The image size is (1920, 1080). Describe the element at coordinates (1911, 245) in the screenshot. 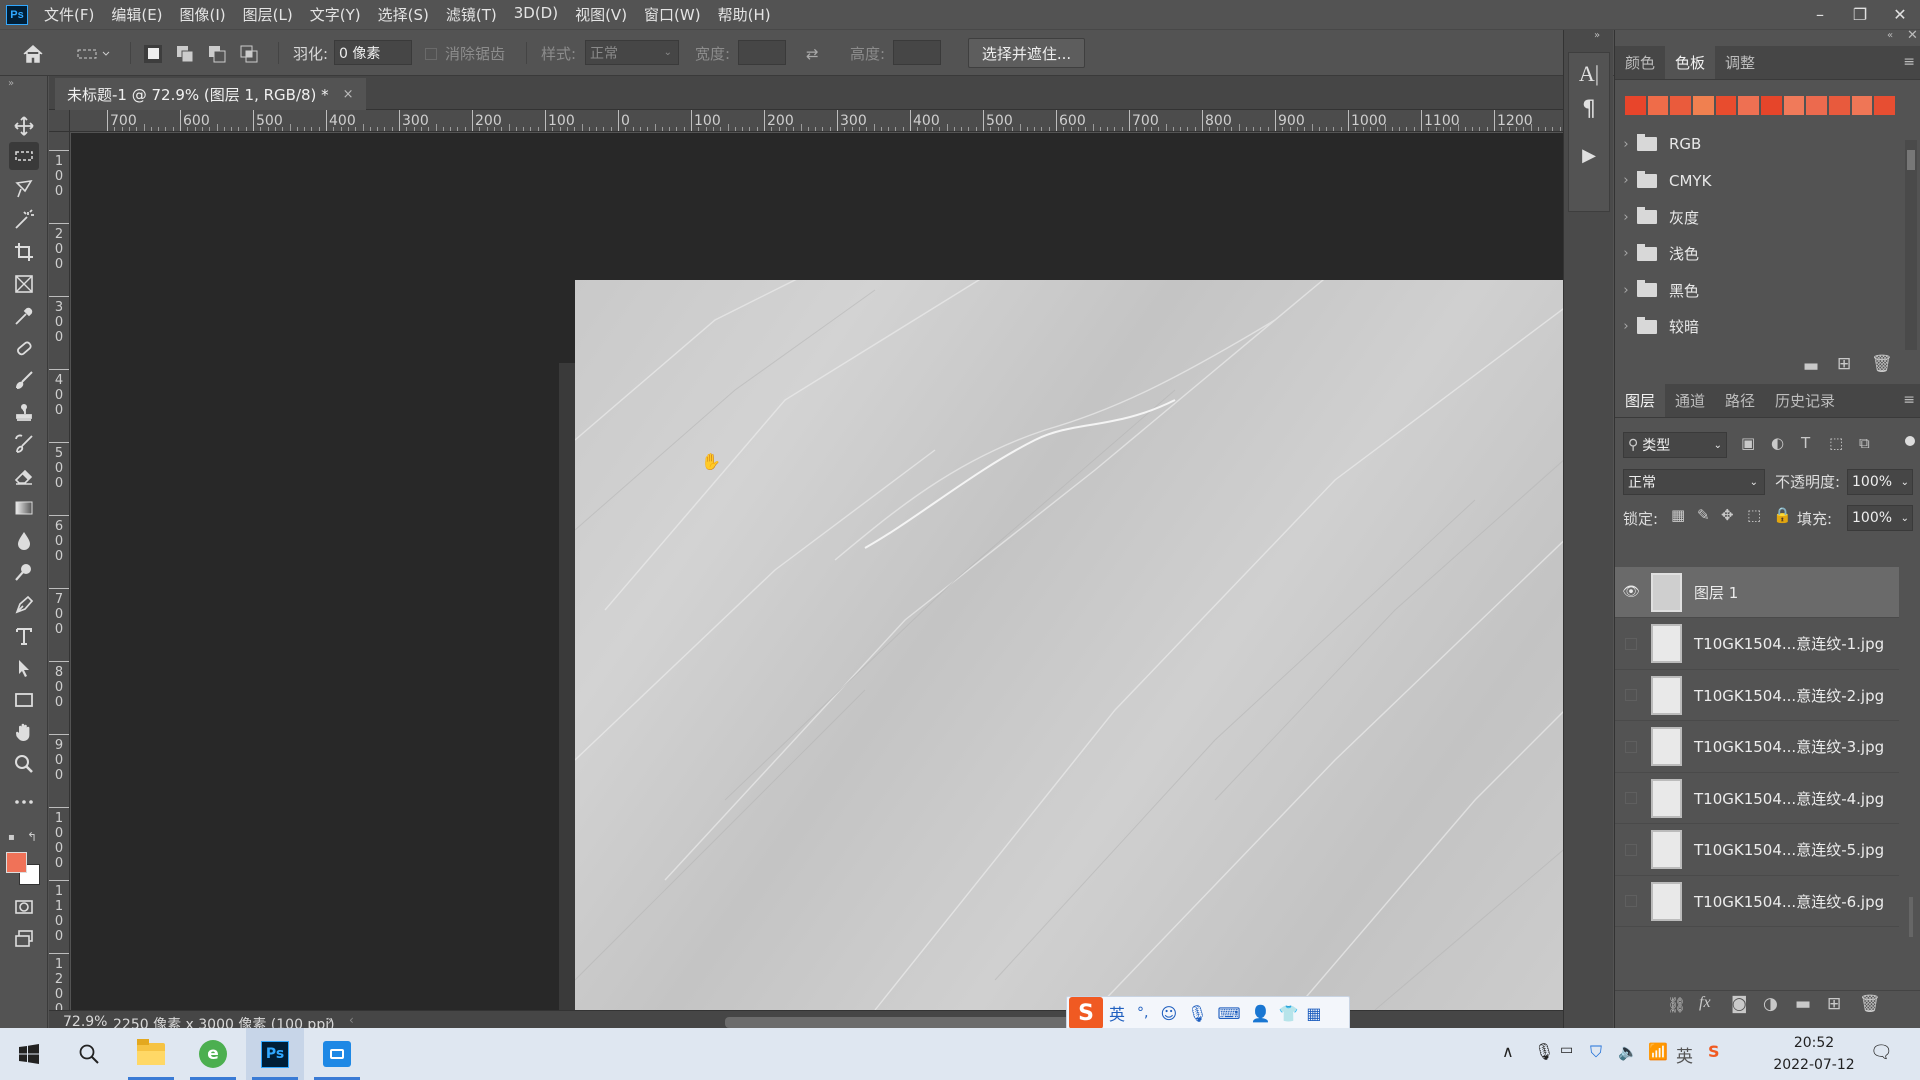

I see `swatches-scrollbar` at that location.